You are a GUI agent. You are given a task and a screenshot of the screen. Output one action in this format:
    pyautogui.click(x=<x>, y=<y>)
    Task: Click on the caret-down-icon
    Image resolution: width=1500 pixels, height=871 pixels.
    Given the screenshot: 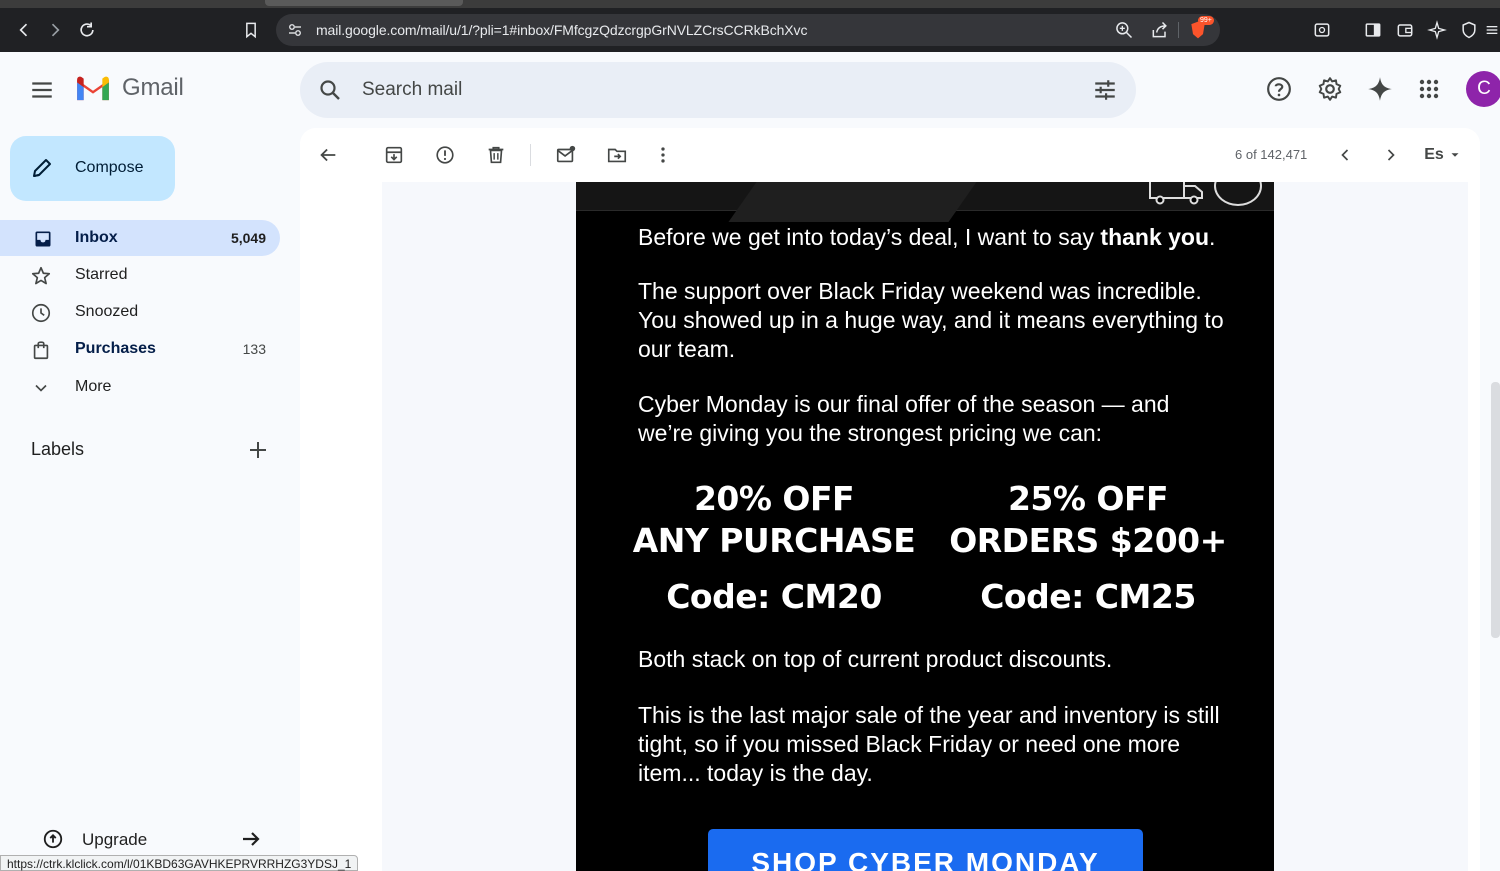 What is the action you would take?
    pyautogui.click(x=1455, y=155)
    